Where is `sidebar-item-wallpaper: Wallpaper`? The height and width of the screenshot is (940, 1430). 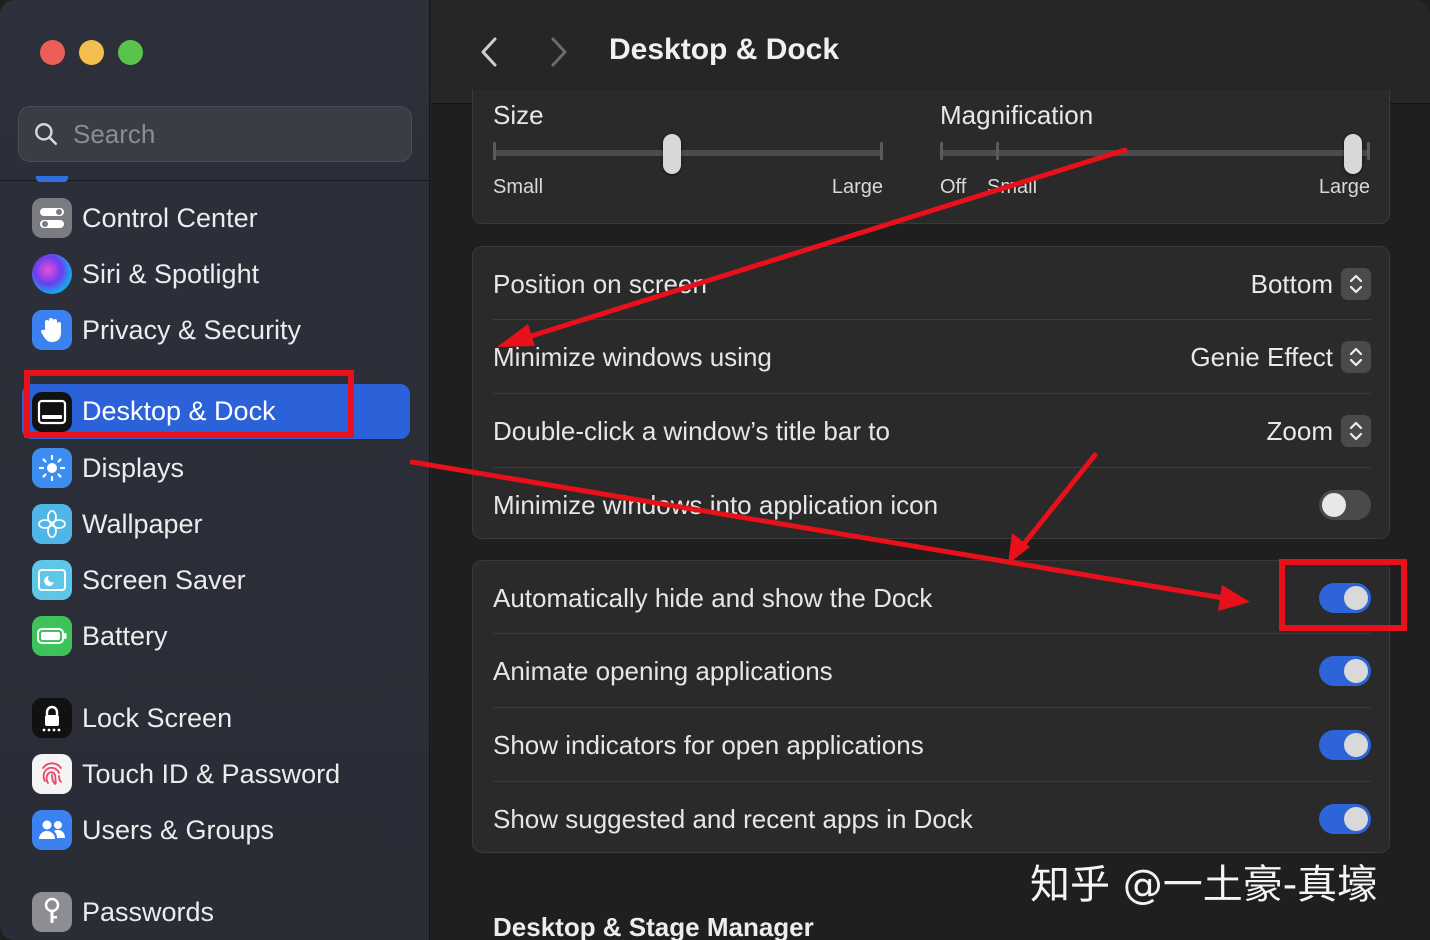 sidebar-item-wallpaper: Wallpaper is located at coordinates (216, 524).